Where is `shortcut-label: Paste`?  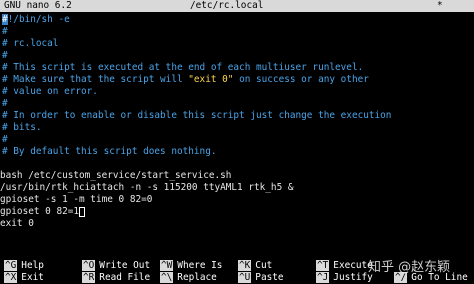
shortcut-label: Paste is located at coordinates (269, 277).